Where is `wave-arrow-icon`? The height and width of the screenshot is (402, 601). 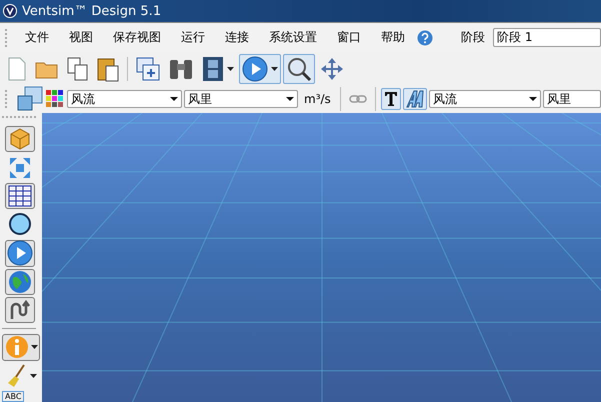 wave-arrow-icon is located at coordinates (20, 310).